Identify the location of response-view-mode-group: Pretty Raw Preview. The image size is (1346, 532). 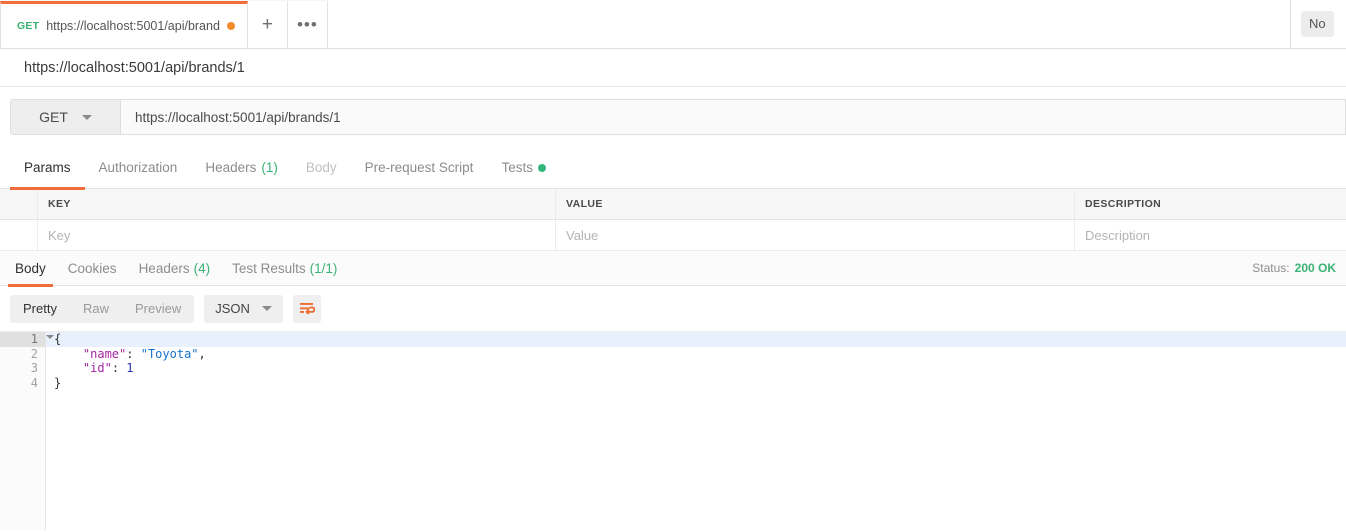
(102, 308).